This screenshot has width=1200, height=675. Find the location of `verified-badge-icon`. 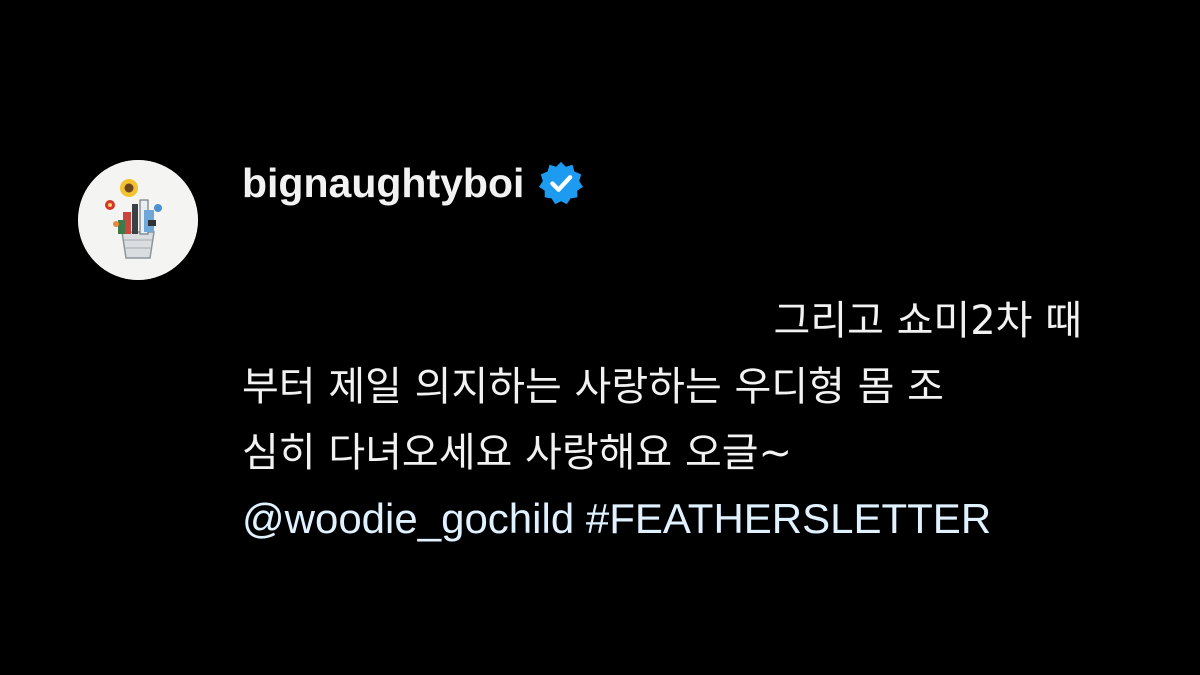

verified-badge-icon is located at coordinates (561, 183).